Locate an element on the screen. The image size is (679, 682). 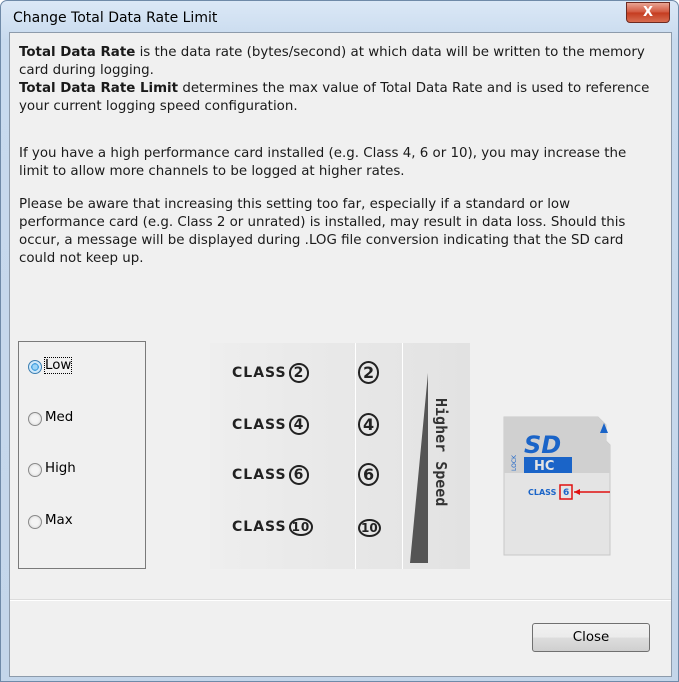
sd-lock-text: LOCK is located at coordinates (514, 462).